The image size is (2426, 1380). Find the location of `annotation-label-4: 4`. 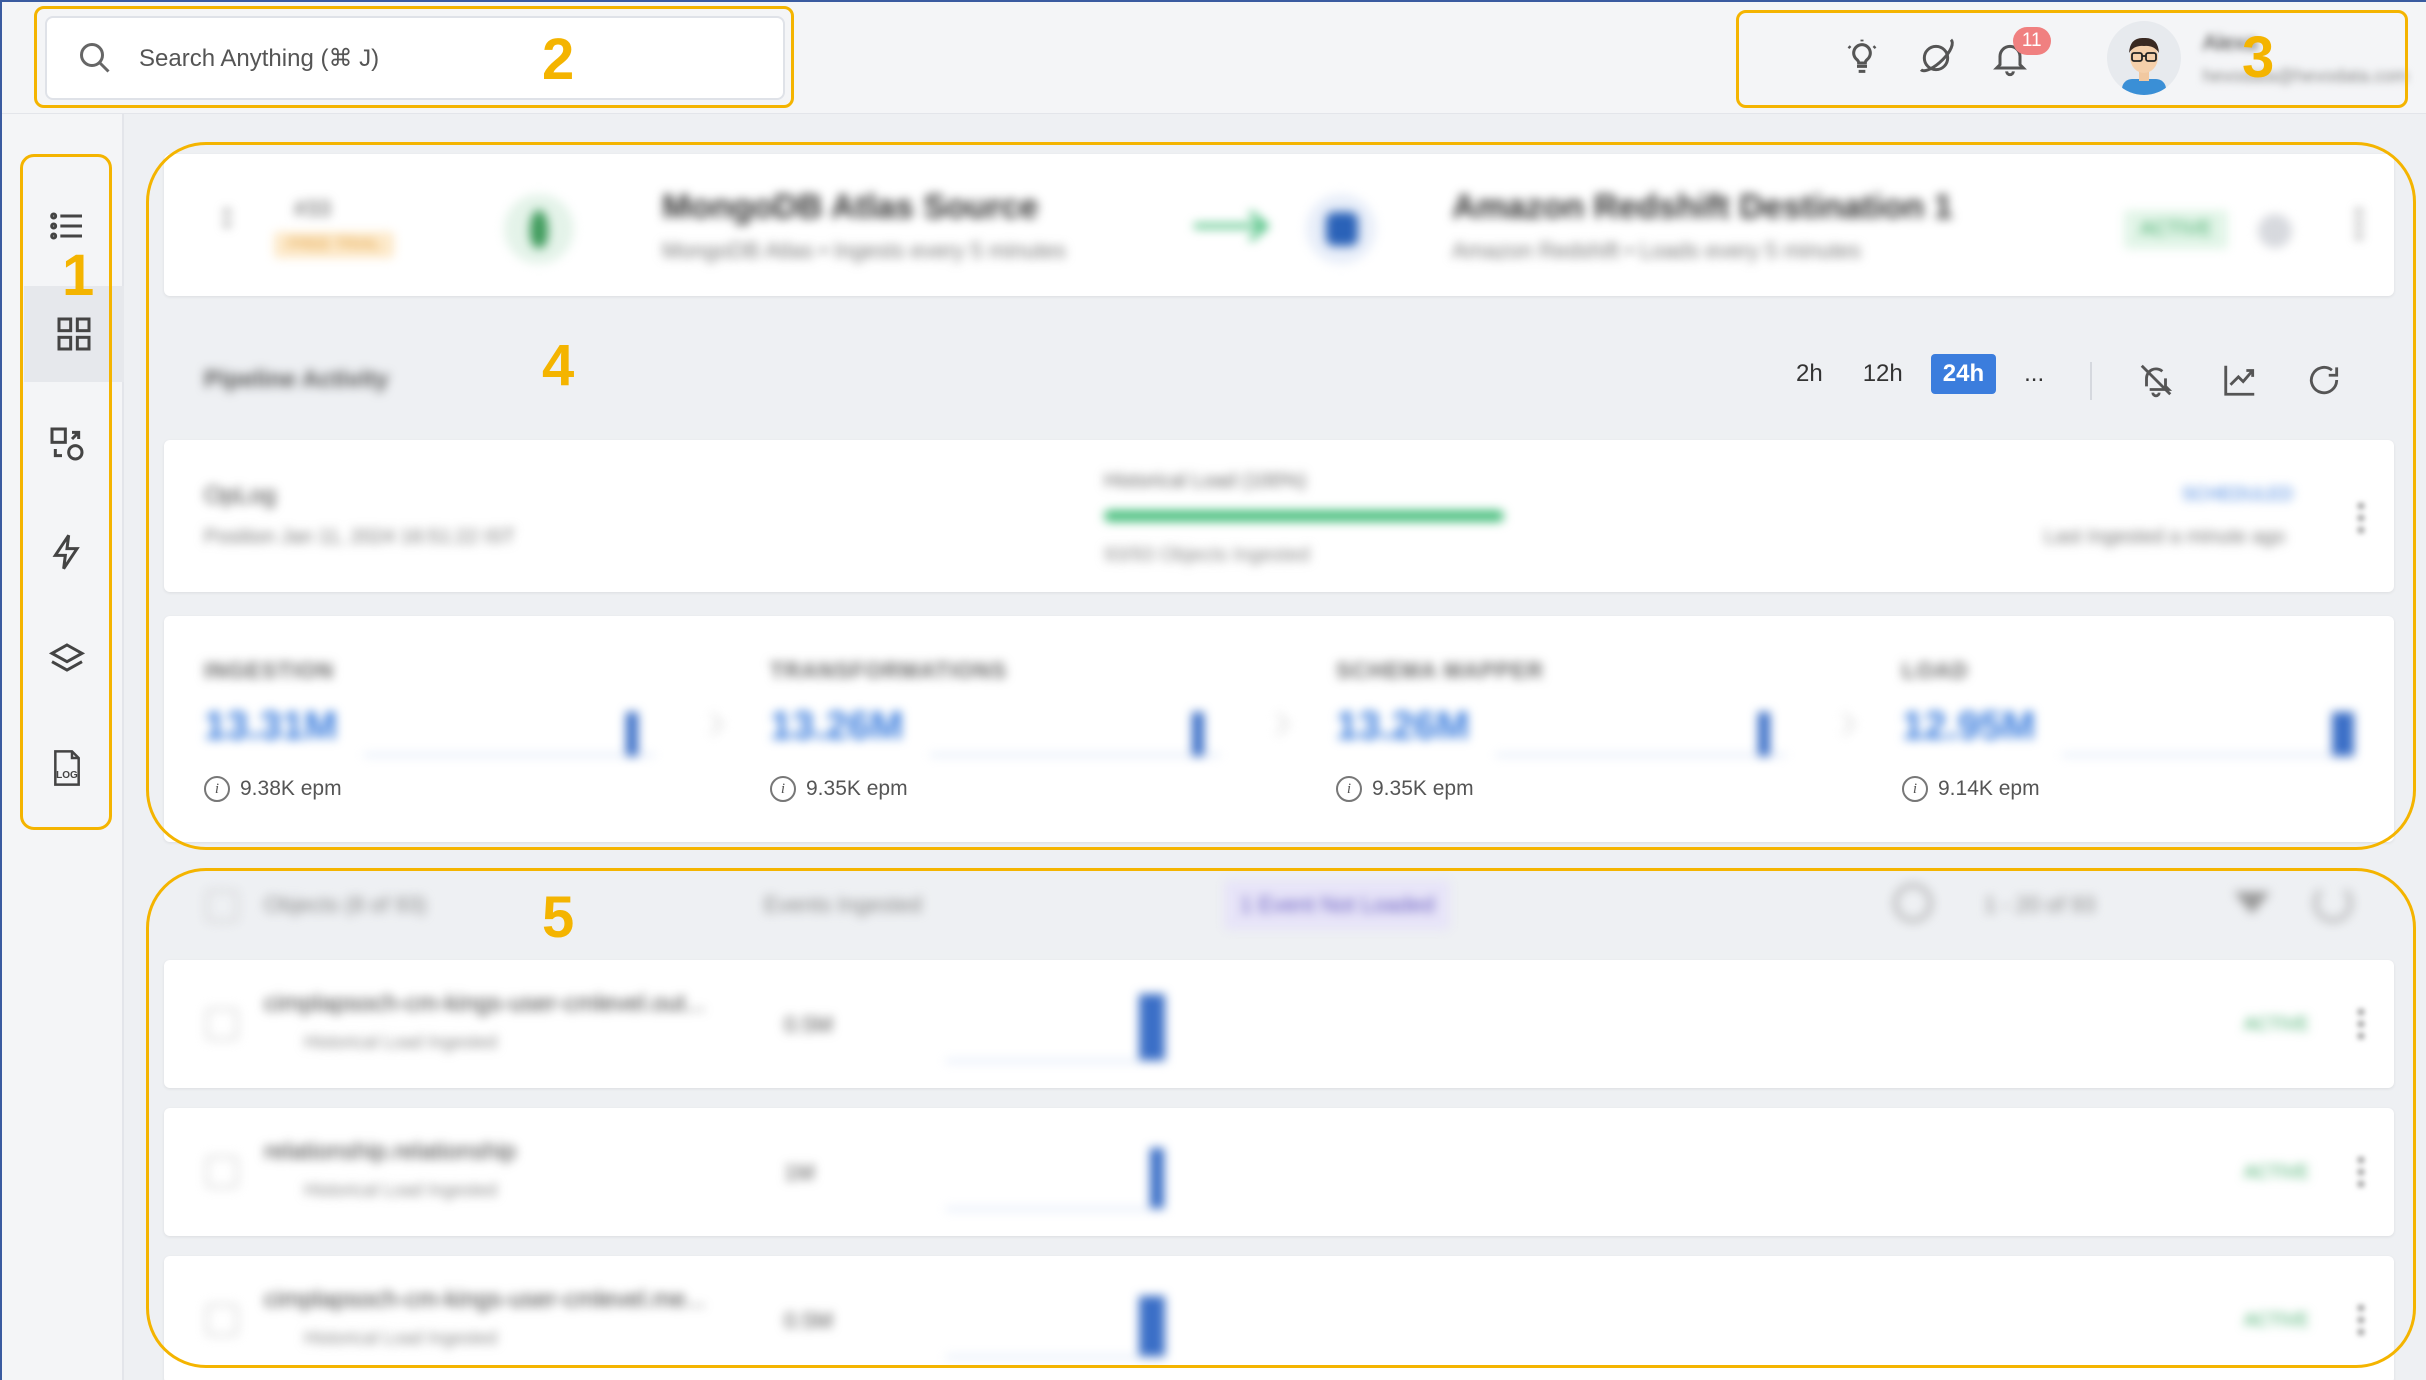

annotation-label-4: 4 is located at coordinates (558, 365).